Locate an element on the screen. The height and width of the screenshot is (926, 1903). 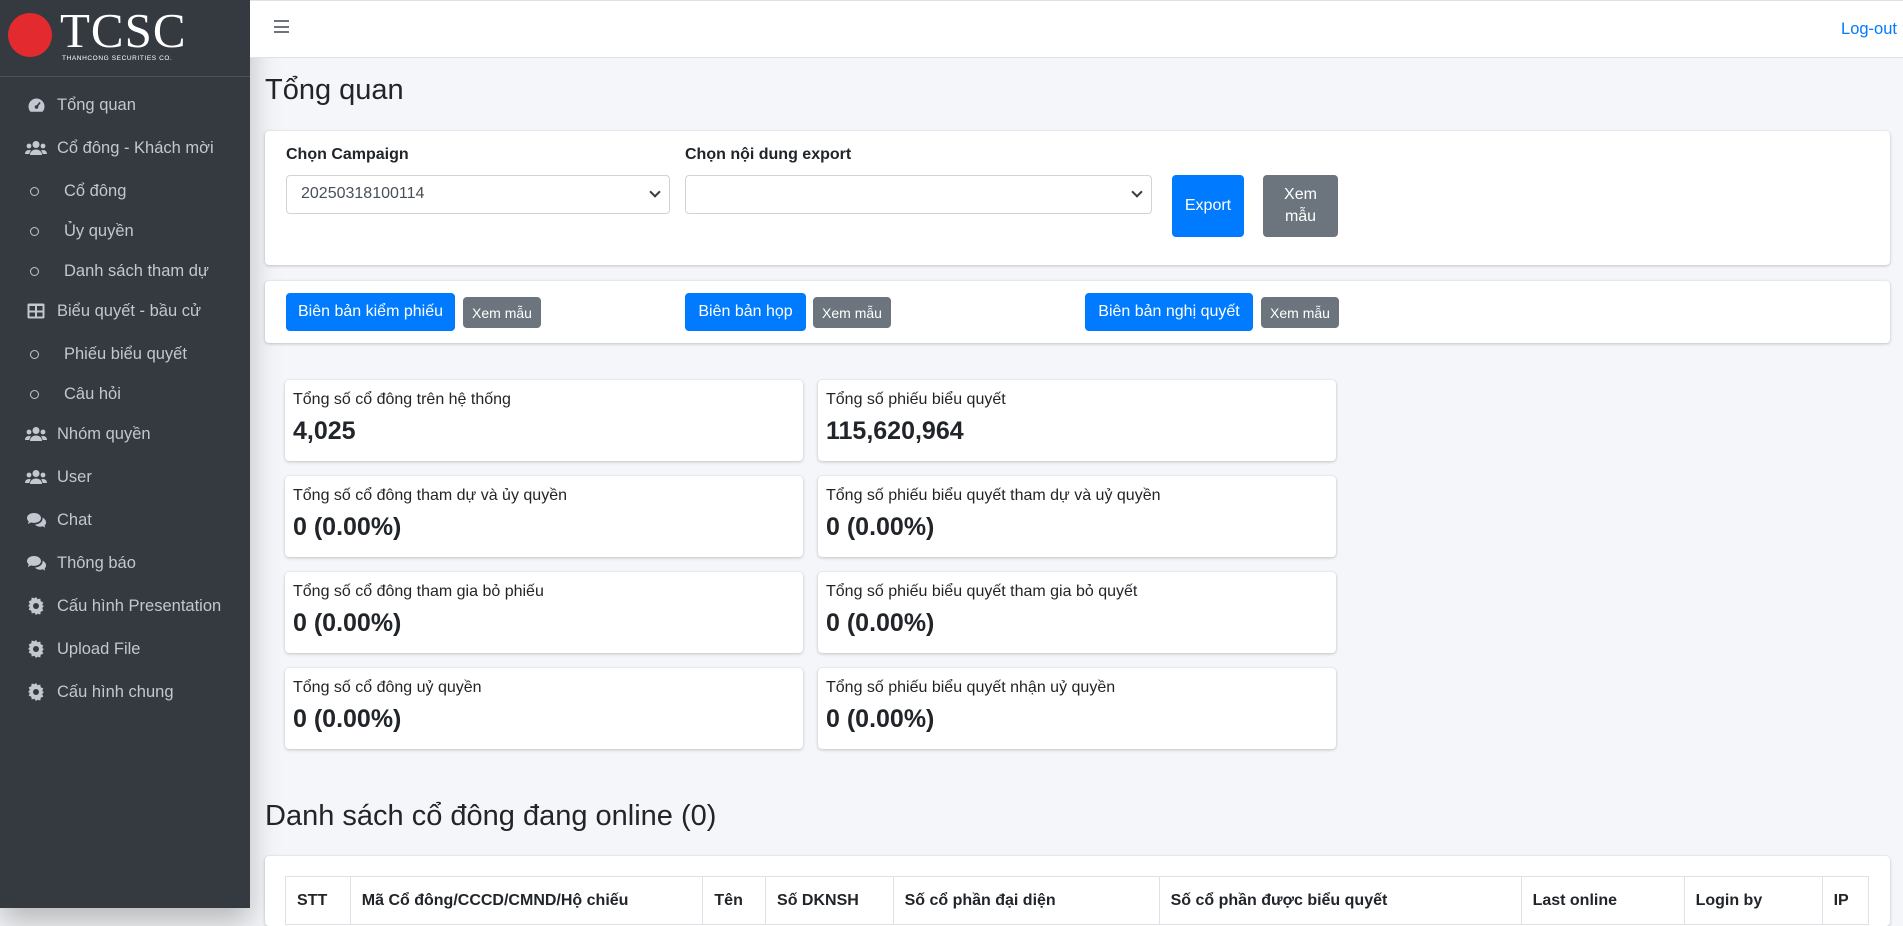
bien-ban-kiem-phieu-preview-button: Xem mẫu is located at coordinates (502, 312).